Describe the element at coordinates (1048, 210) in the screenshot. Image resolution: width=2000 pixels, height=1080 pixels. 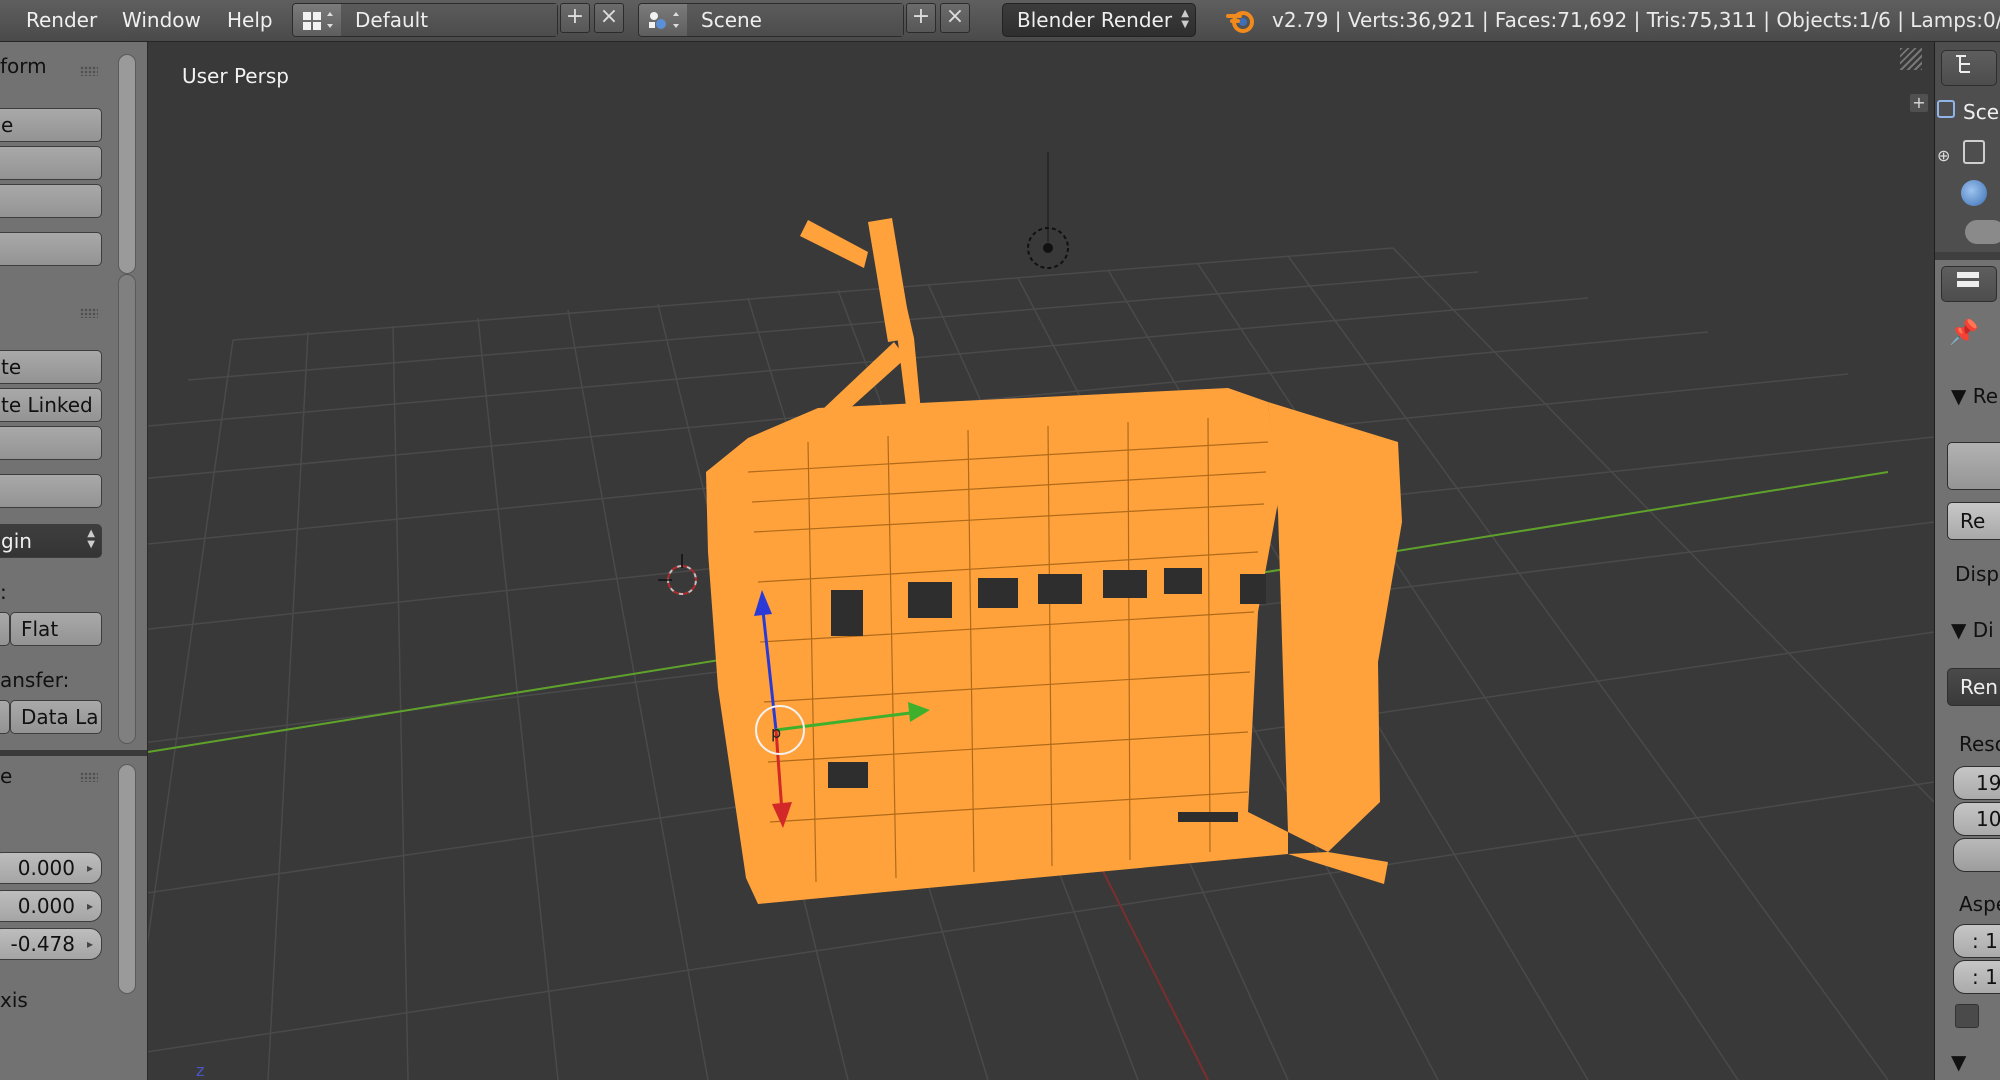
I see `lamp-object` at that location.